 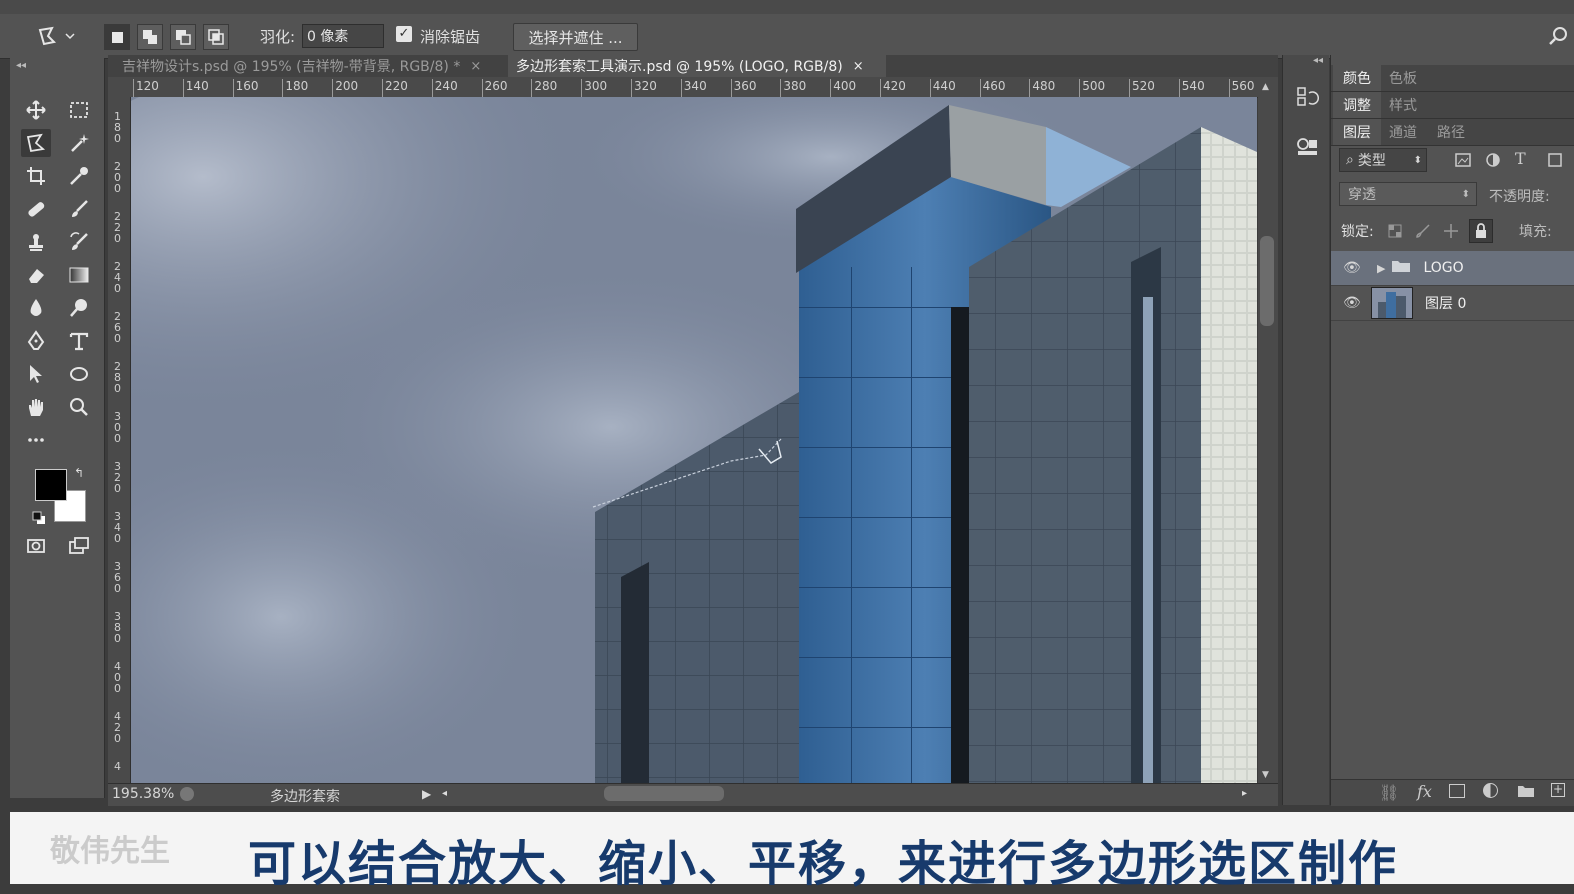 What do you see at coordinates (36, 275) in the screenshot?
I see `eraser-tool-icon` at bounding box center [36, 275].